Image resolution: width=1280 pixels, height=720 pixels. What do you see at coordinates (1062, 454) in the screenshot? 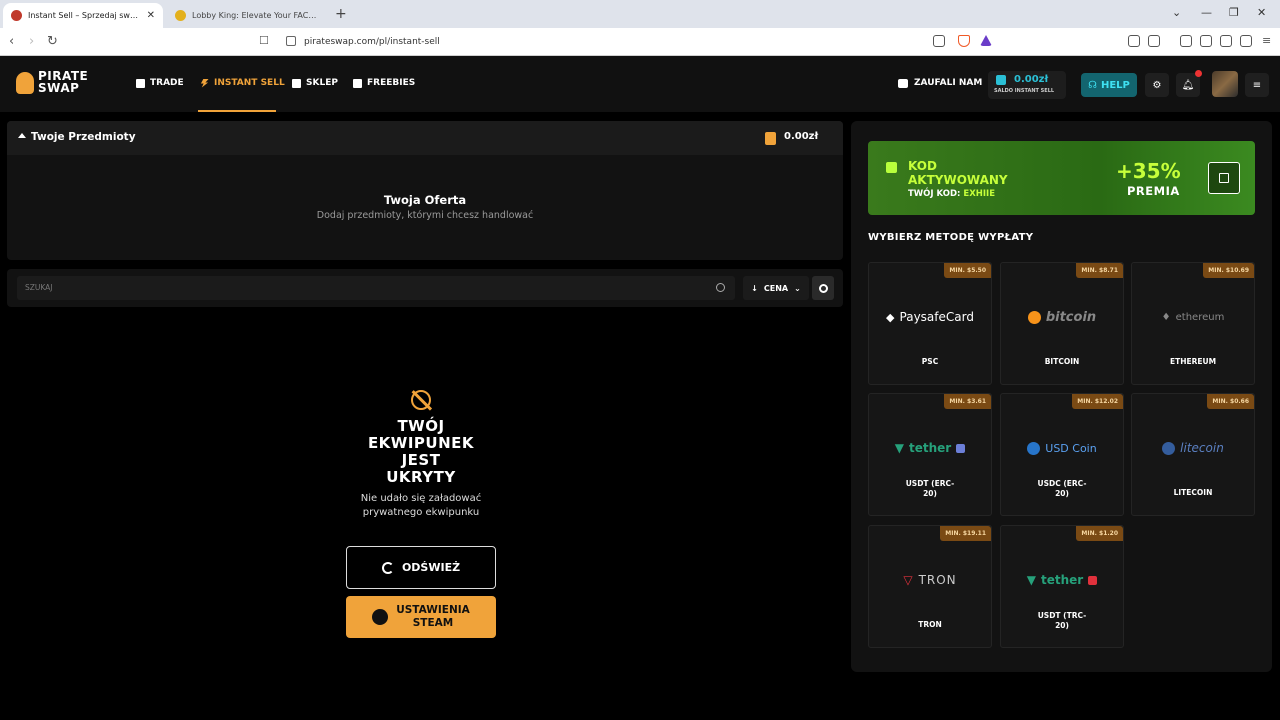
I see `method-card-usdc-erc20: MIN. $12.02 USD Coin USDC (ERC- 20)` at bounding box center [1062, 454].